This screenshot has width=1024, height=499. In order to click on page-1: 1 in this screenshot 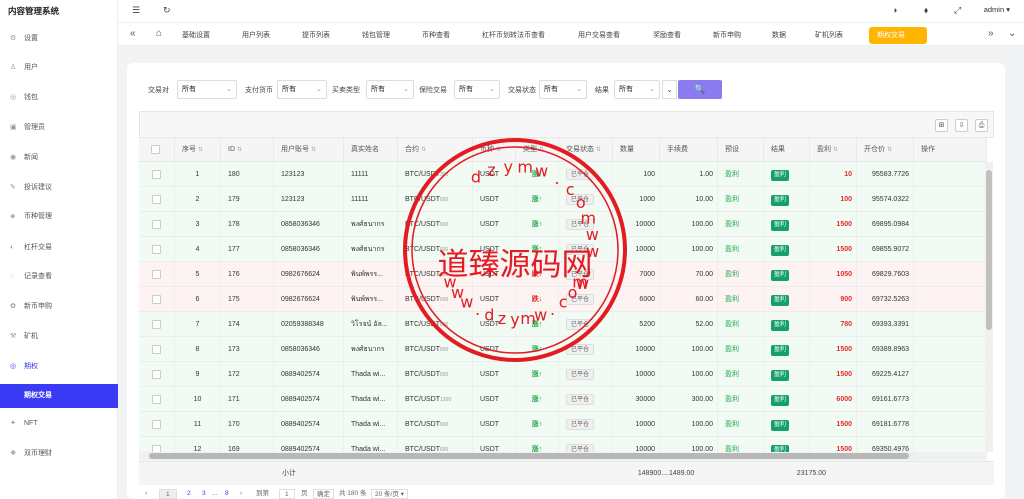, I will do `click(168, 494)`.